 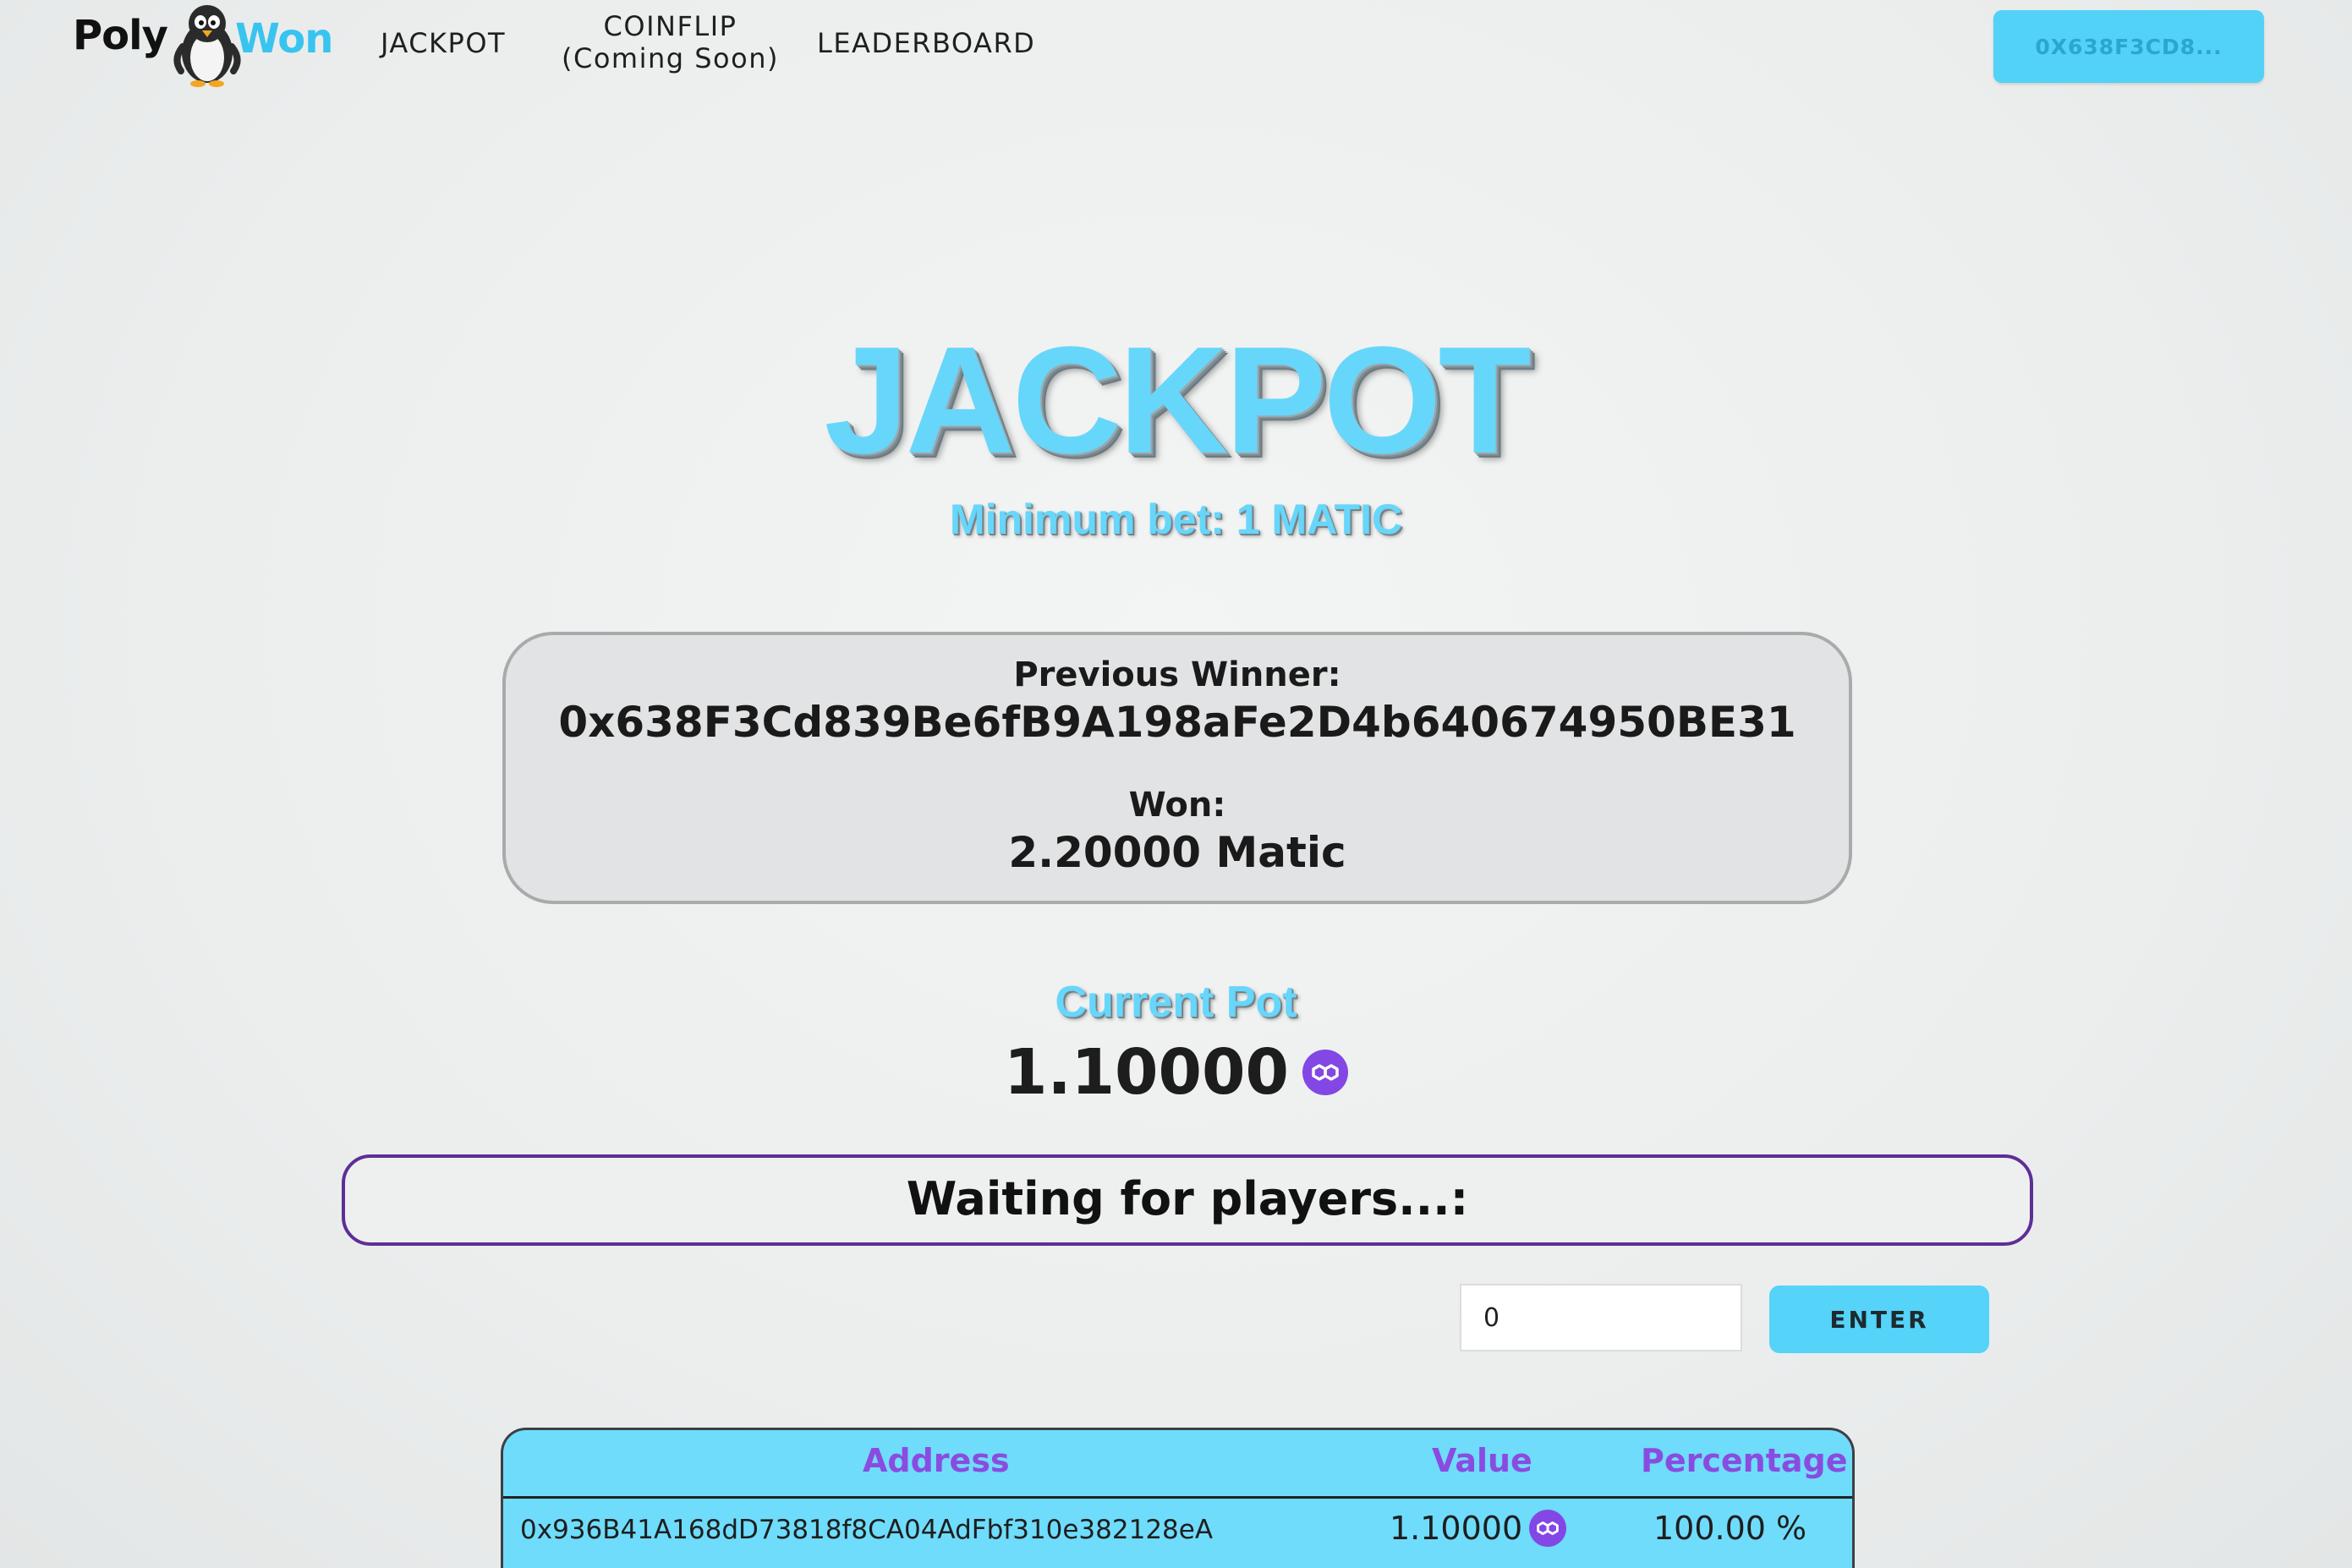 I want to click on waiting-for-players-banner: Waiting for players...:, so click(x=1187, y=1200).